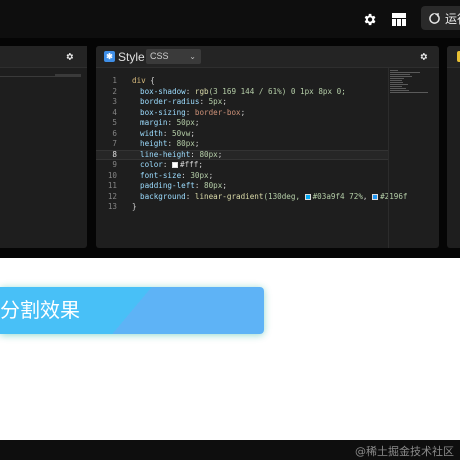 The image size is (460, 460). I want to click on css-value: #03a9f4 72%, so click(337, 196).